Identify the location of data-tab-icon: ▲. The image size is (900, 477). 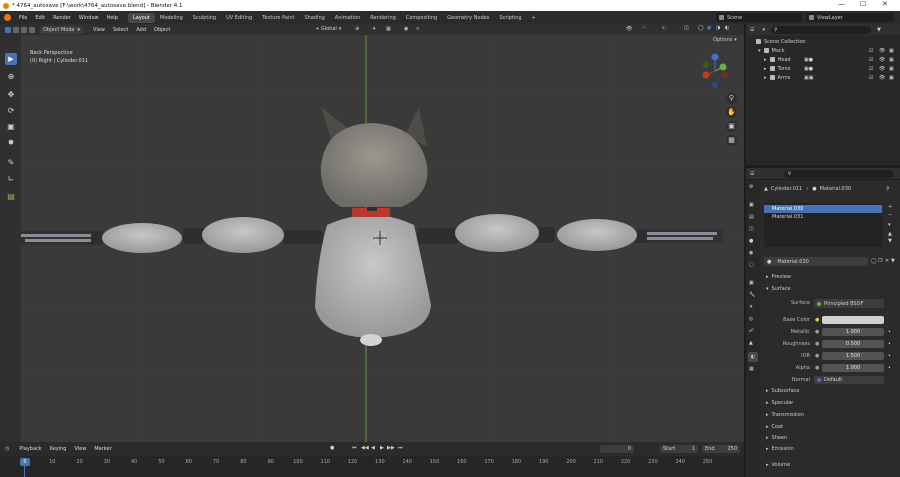
(751, 343).